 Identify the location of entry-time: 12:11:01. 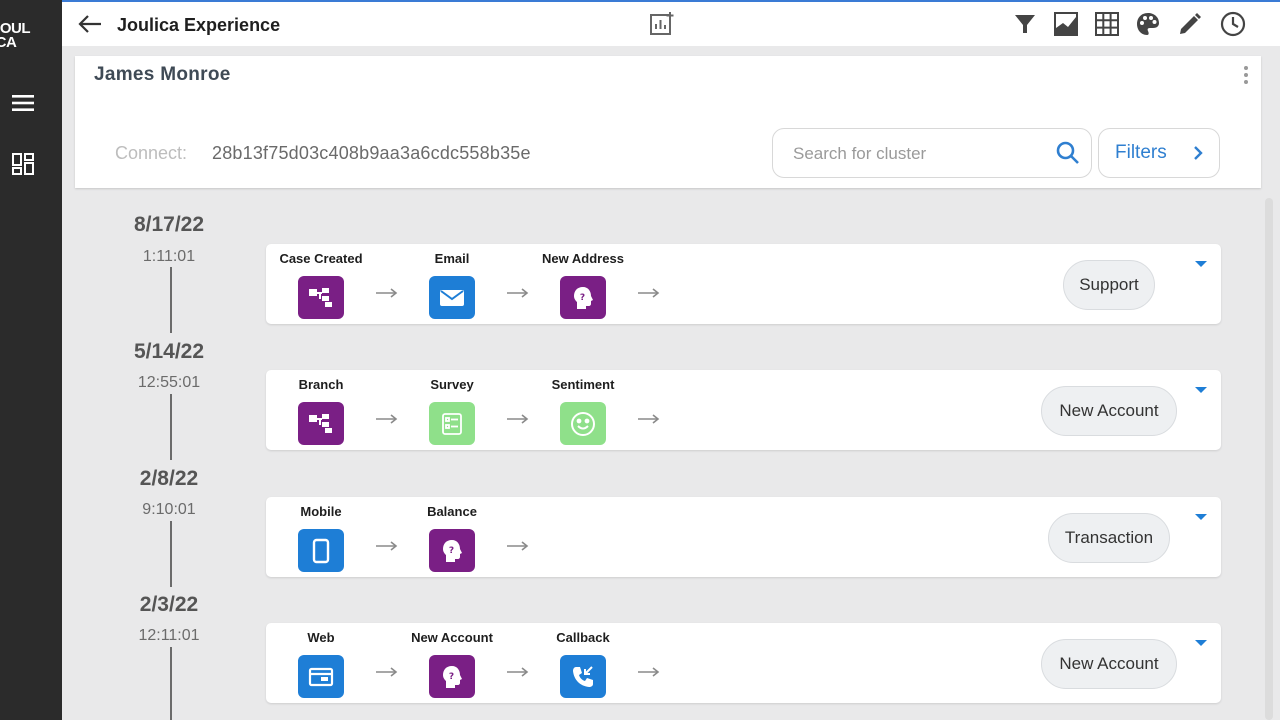
(169, 635).